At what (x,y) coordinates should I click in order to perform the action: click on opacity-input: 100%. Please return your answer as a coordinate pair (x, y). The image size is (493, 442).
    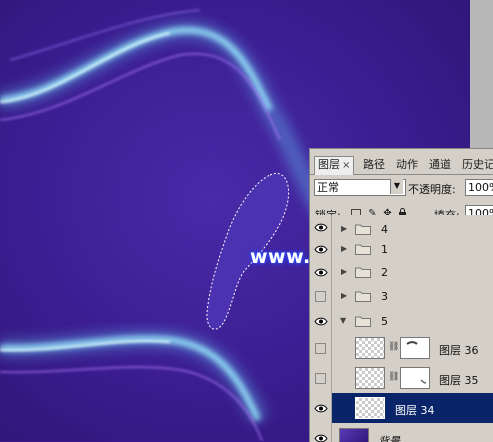
    Looking at the image, I should click on (479, 187).